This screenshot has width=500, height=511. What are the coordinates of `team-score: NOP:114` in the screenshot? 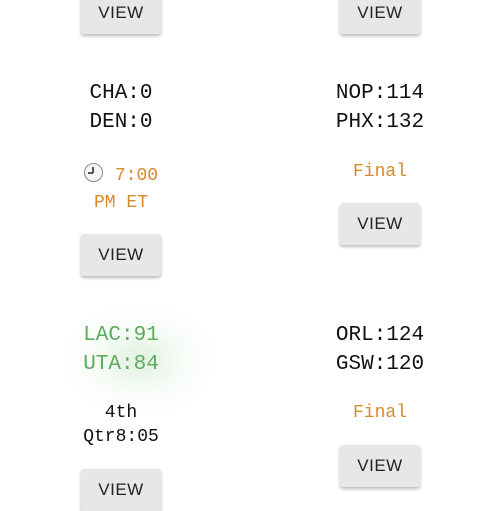 It's located at (380, 93).